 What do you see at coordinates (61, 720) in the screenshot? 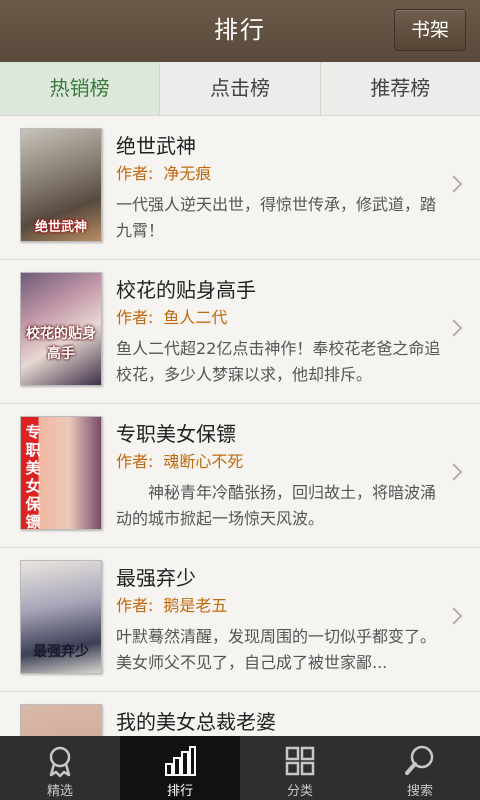
I see `book-cover` at bounding box center [61, 720].